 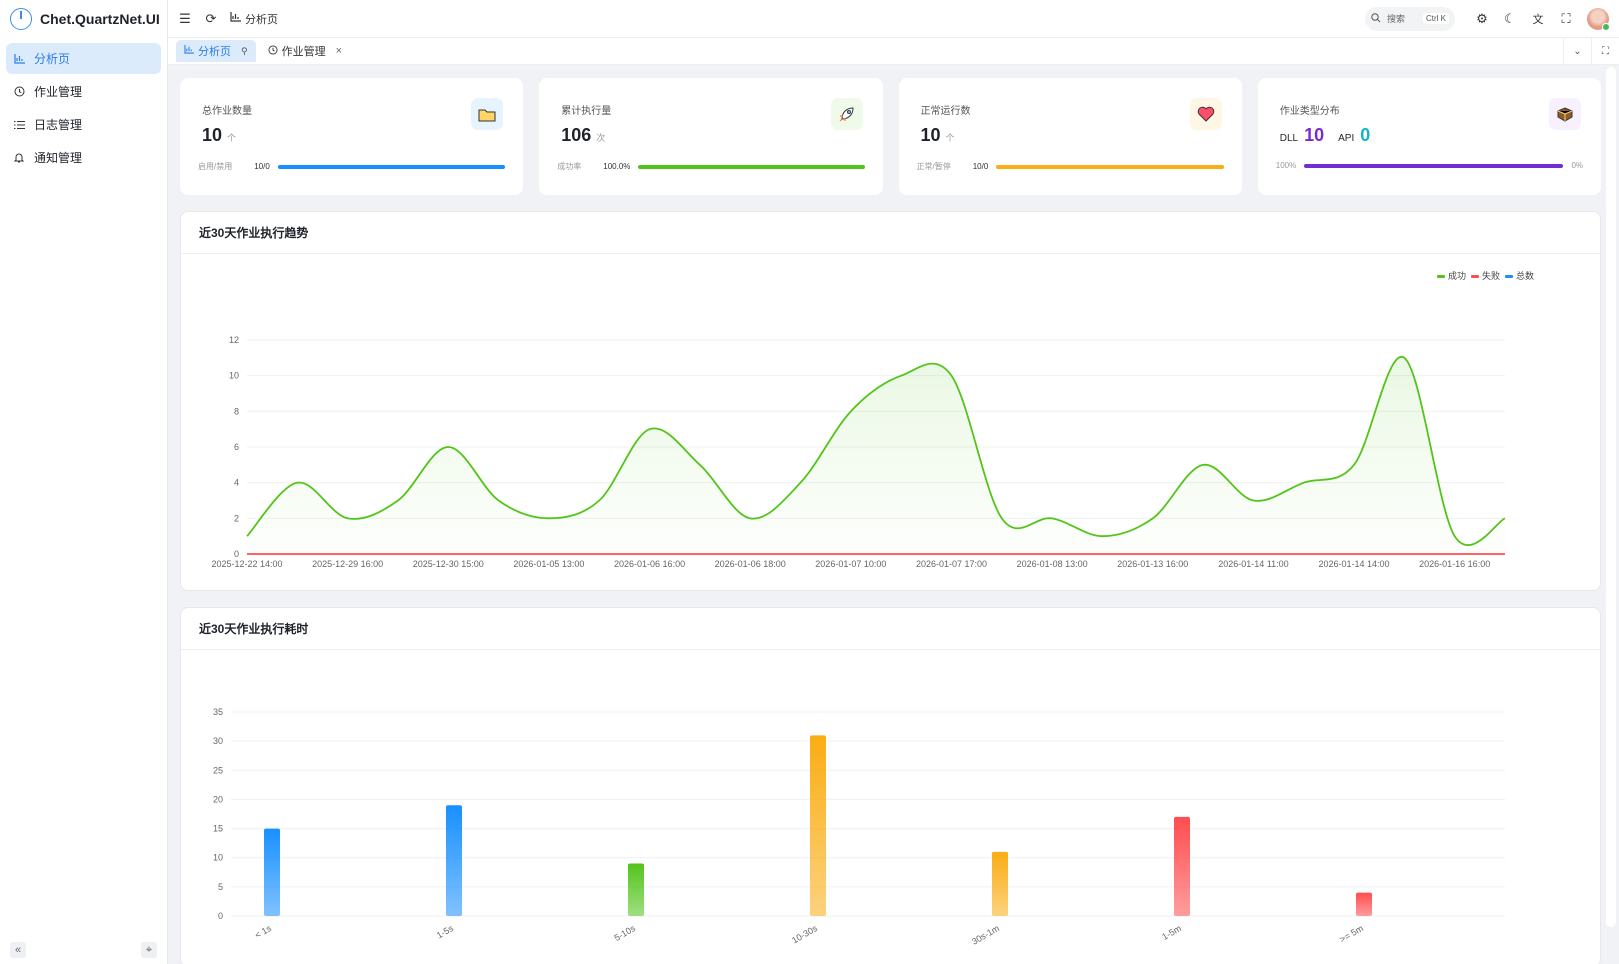 I want to click on bell-icon, so click(x=19, y=157).